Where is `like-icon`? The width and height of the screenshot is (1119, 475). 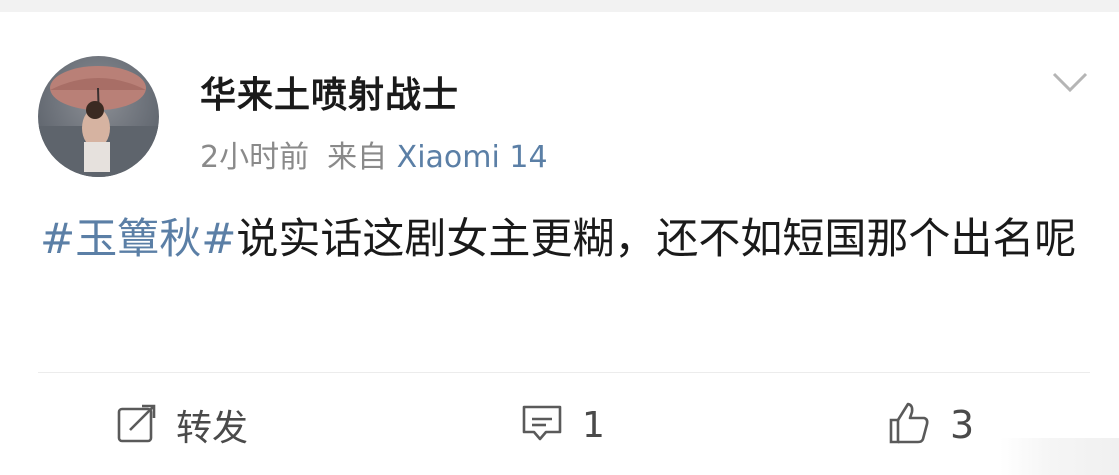 like-icon is located at coordinates (909, 425).